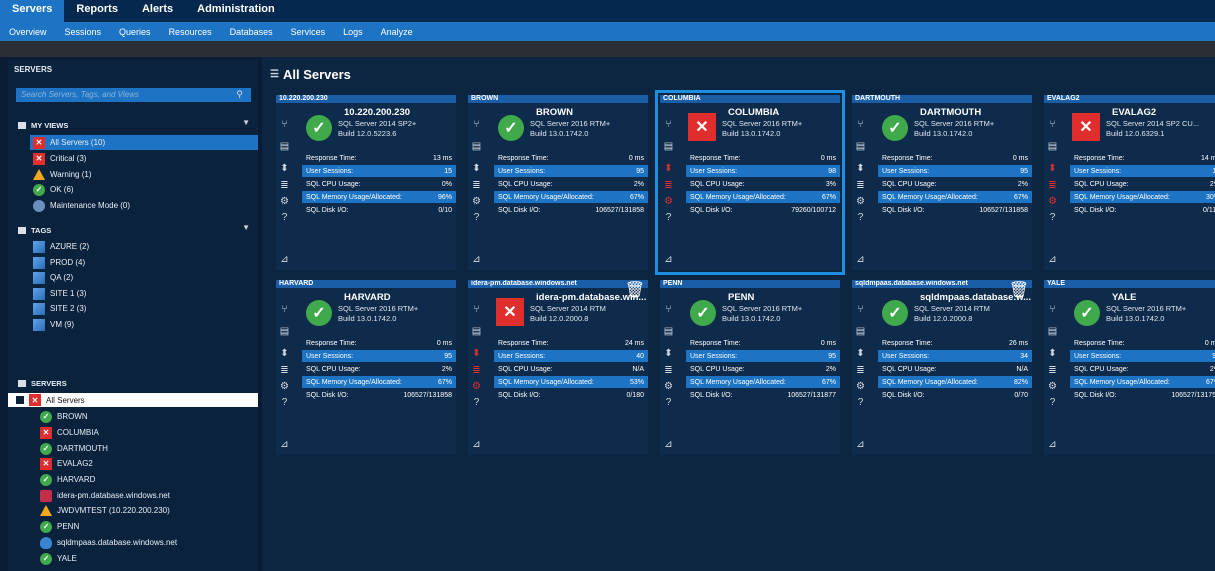 The width and height of the screenshot is (1215, 571). I want to click on nav-administration: Administration, so click(236, 11).